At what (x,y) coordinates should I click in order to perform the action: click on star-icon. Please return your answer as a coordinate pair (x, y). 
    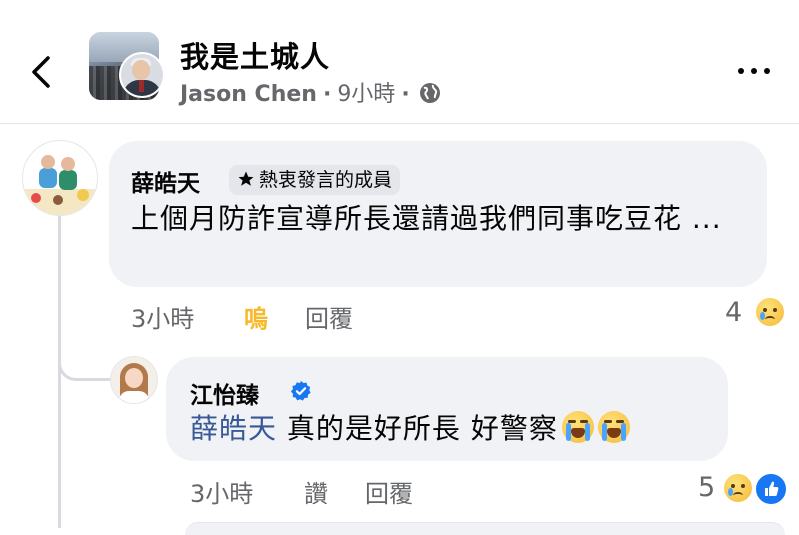
    Looking at the image, I should click on (246, 178).